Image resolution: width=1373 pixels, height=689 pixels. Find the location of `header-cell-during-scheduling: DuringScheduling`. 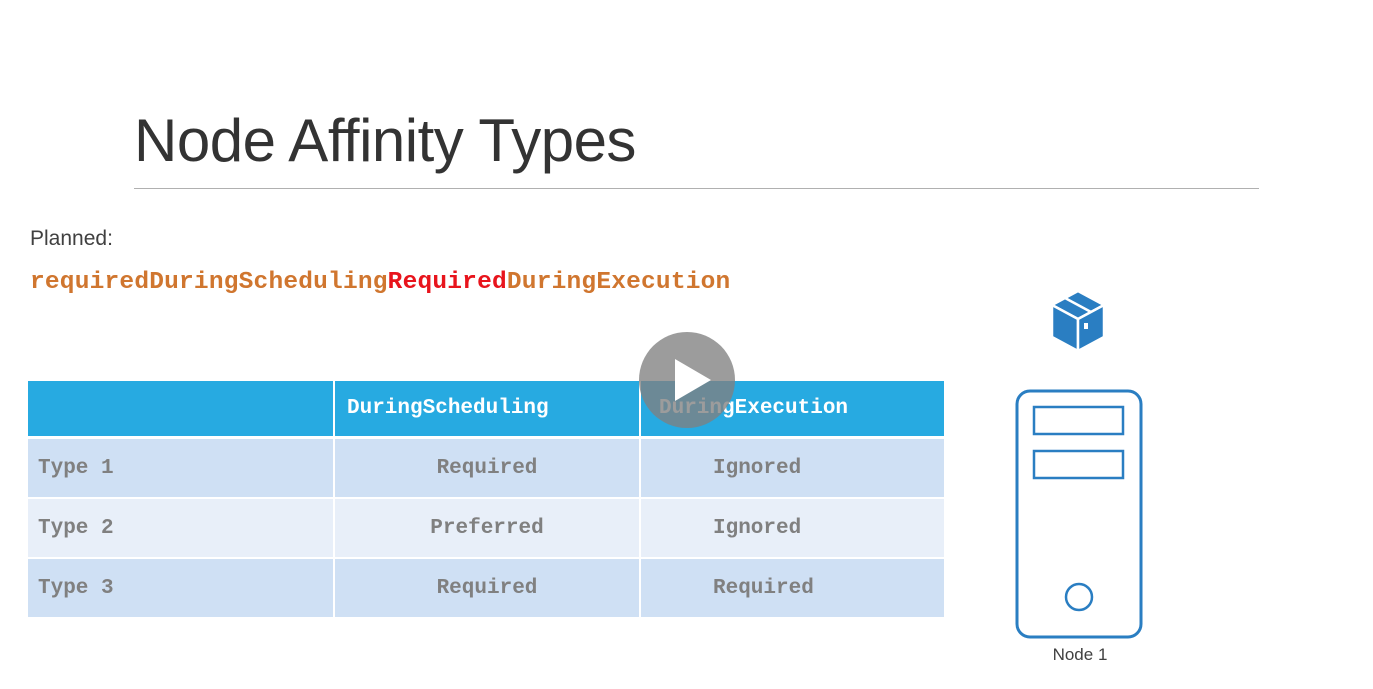

header-cell-during-scheduling: DuringScheduling is located at coordinates (486, 410).